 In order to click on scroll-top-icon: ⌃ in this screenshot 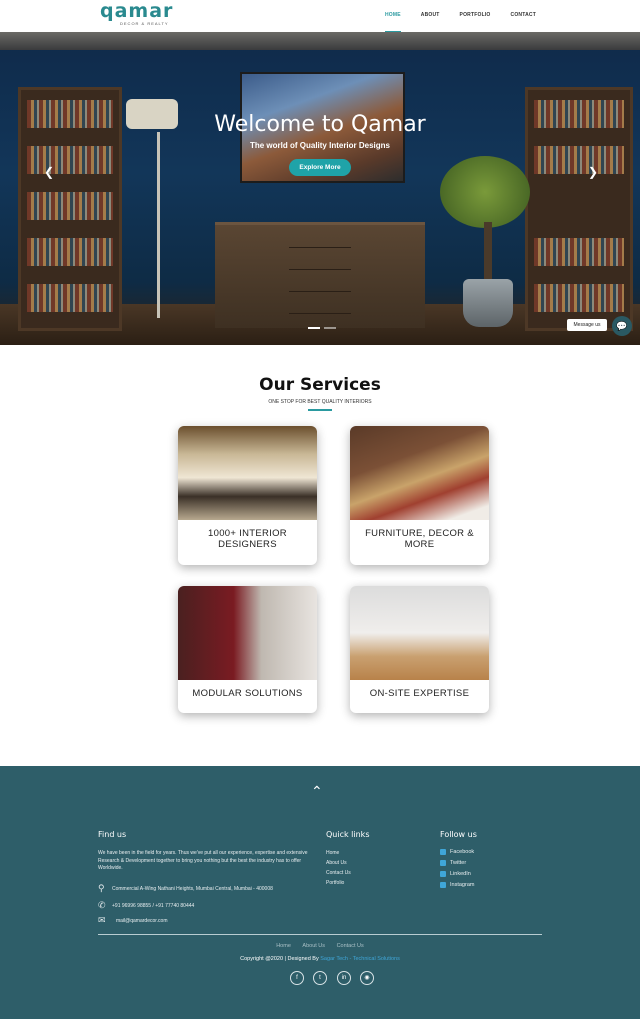, I will do `click(317, 791)`.